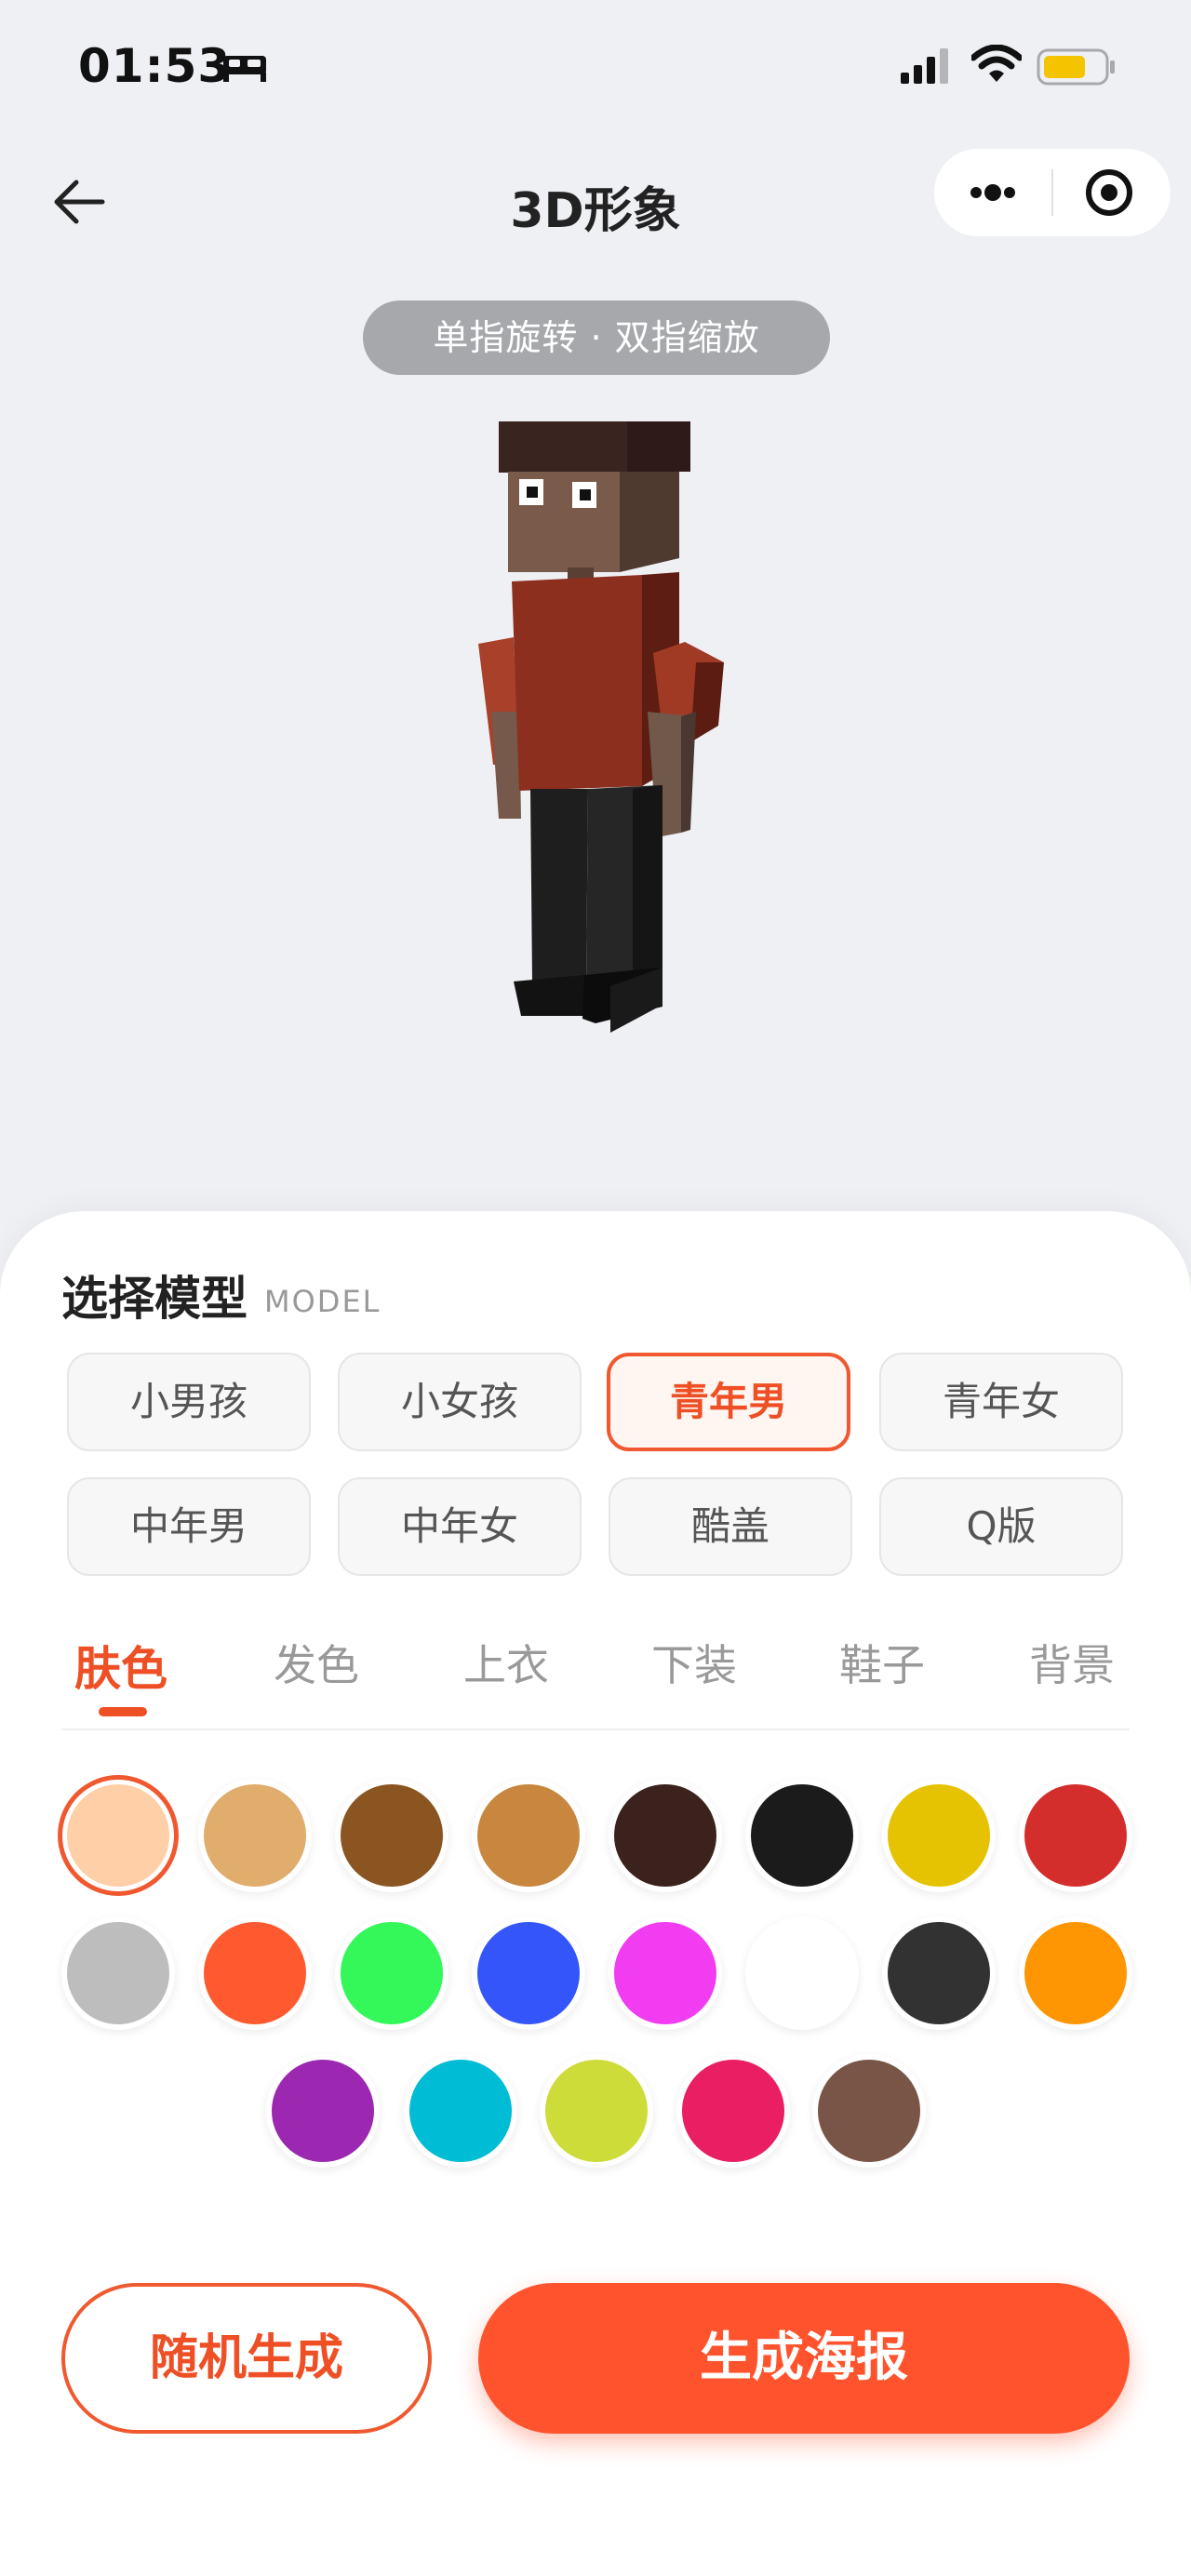 Image resolution: width=1191 pixels, height=2576 pixels. What do you see at coordinates (1001, 1526) in the screenshot?
I see `model-option-q-style: Q版` at bounding box center [1001, 1526].